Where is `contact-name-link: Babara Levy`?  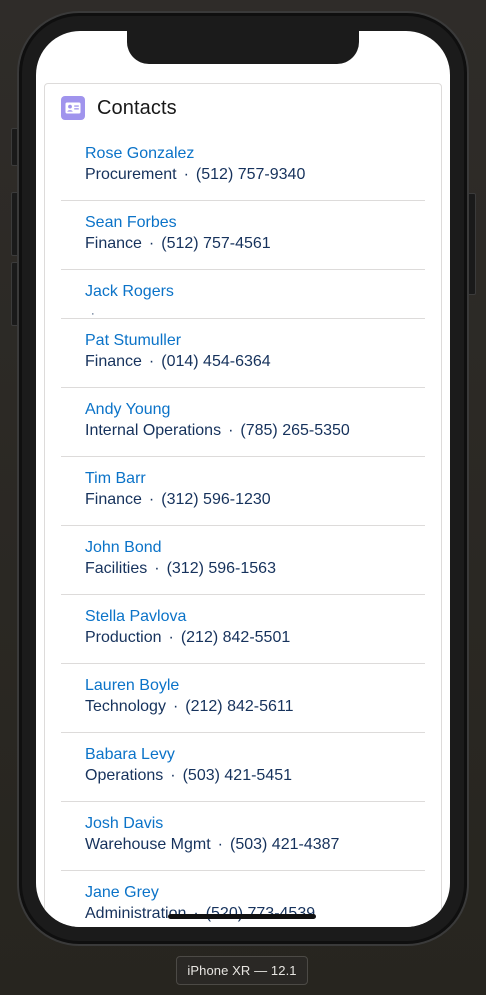
contact-name-link: Babara Levy is located at coordinates (255, 755).